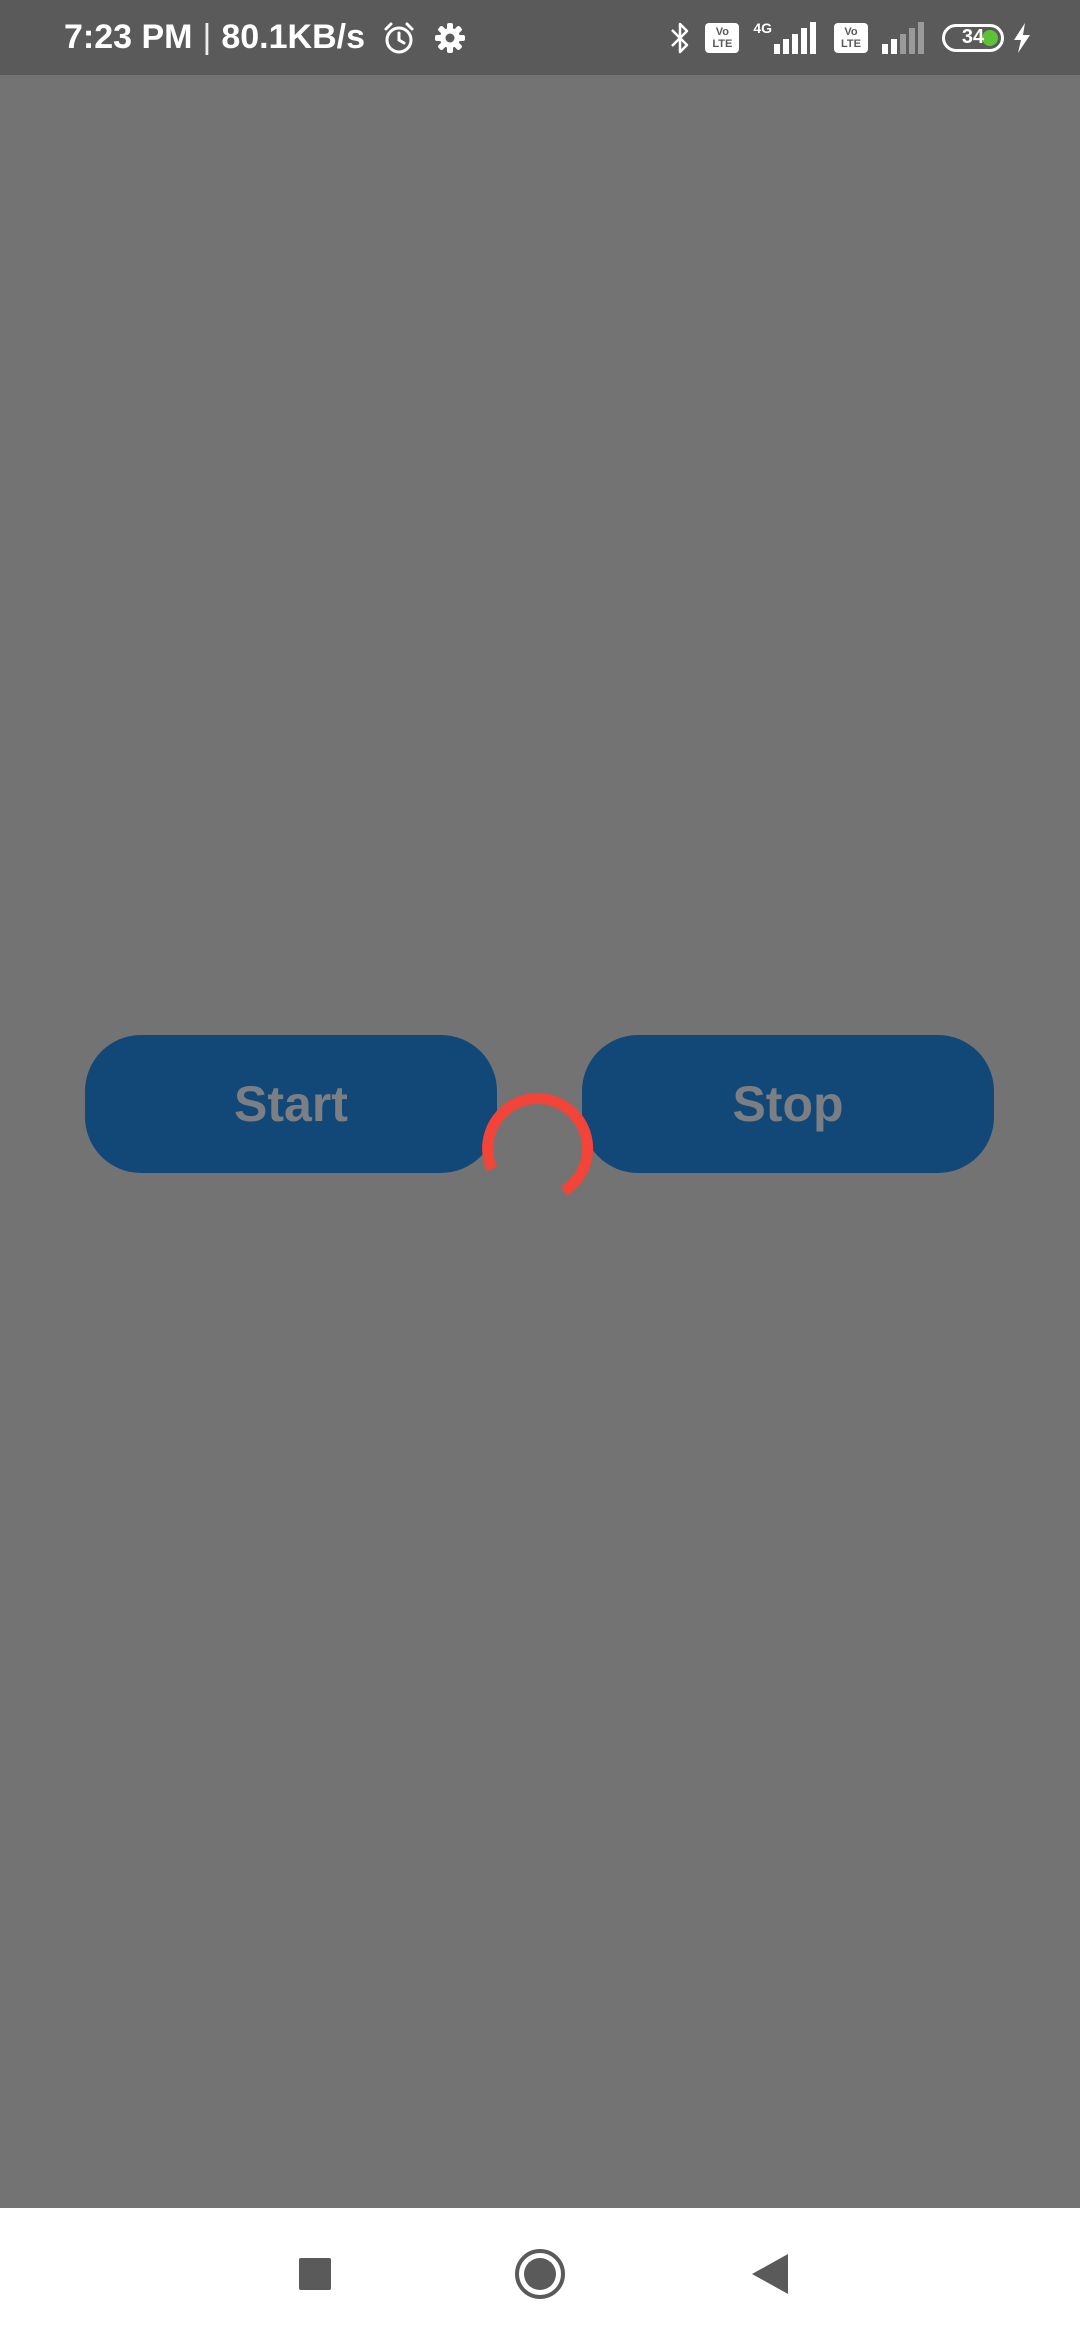 The image size is (1080, 2340). I want to click on triangle-icon, so click(770, 2274).